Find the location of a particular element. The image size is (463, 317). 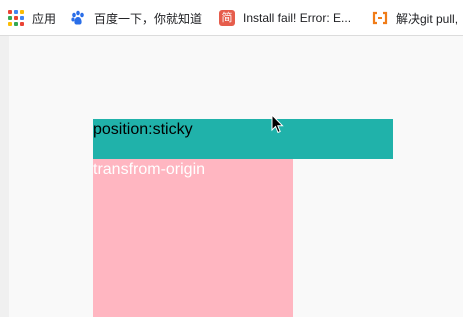

sticky-box-label: position:sticky is located at coordinates (143, 129).